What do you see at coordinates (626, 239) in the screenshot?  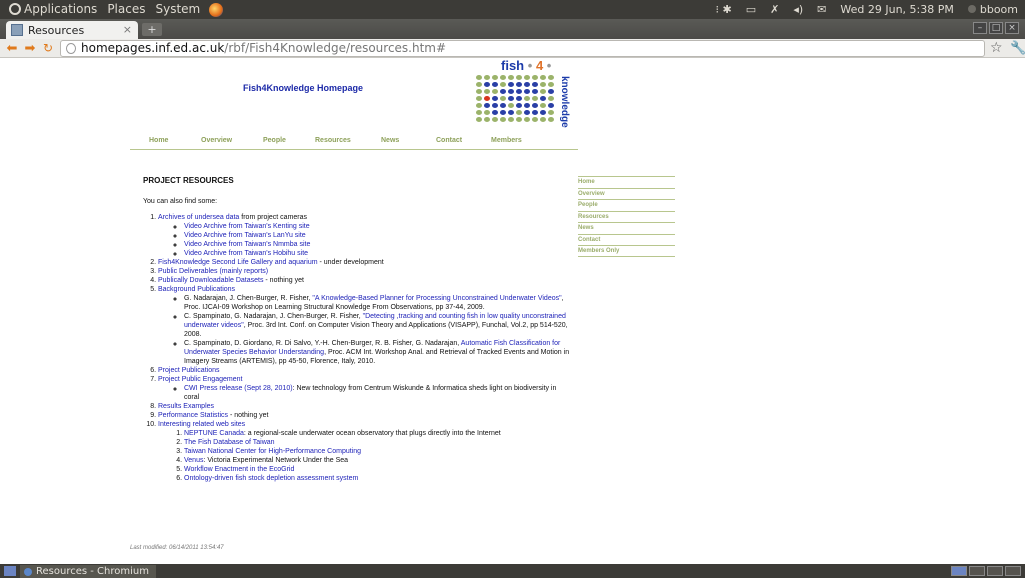 I see `sidenav-contact: Contact` at bounding box center [626, 239].